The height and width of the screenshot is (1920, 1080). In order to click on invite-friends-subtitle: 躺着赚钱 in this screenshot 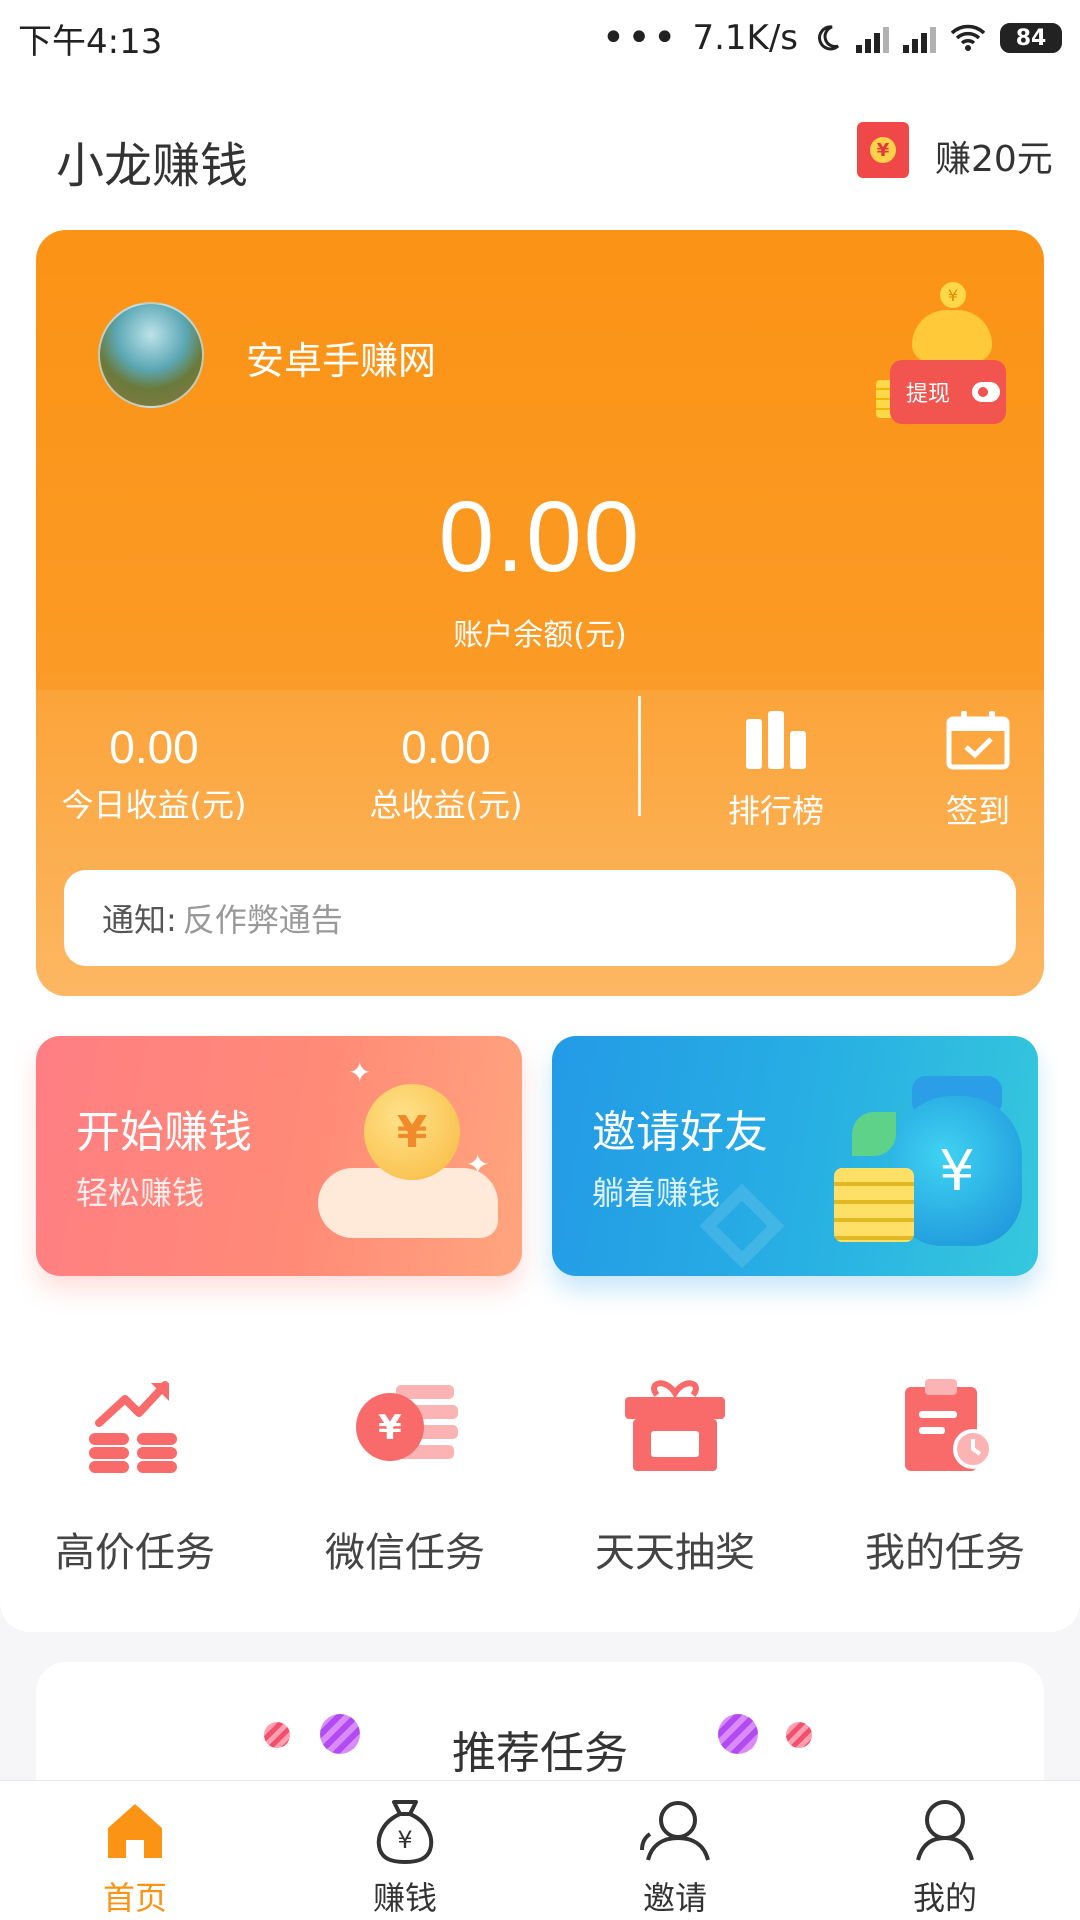, I will do `click(656, 1193)`.